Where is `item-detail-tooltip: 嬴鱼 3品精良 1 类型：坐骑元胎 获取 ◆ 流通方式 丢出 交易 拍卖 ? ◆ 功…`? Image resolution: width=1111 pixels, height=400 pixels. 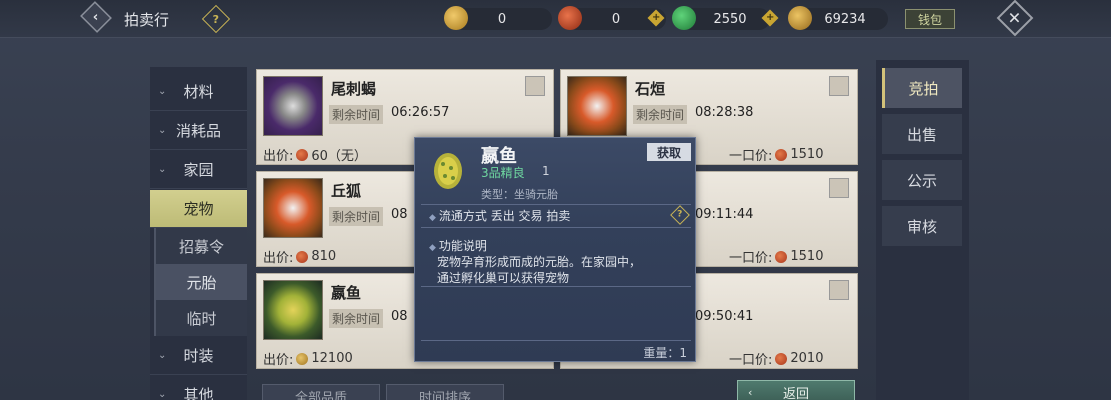
item-detail-tooltip: 嬴鱼 3品精良 1 类型：坐骑元胎 获取 ◆ 流通方式 丢出 交易 拍卖 ? ◆ 功… is located at coordinates (555, 249).